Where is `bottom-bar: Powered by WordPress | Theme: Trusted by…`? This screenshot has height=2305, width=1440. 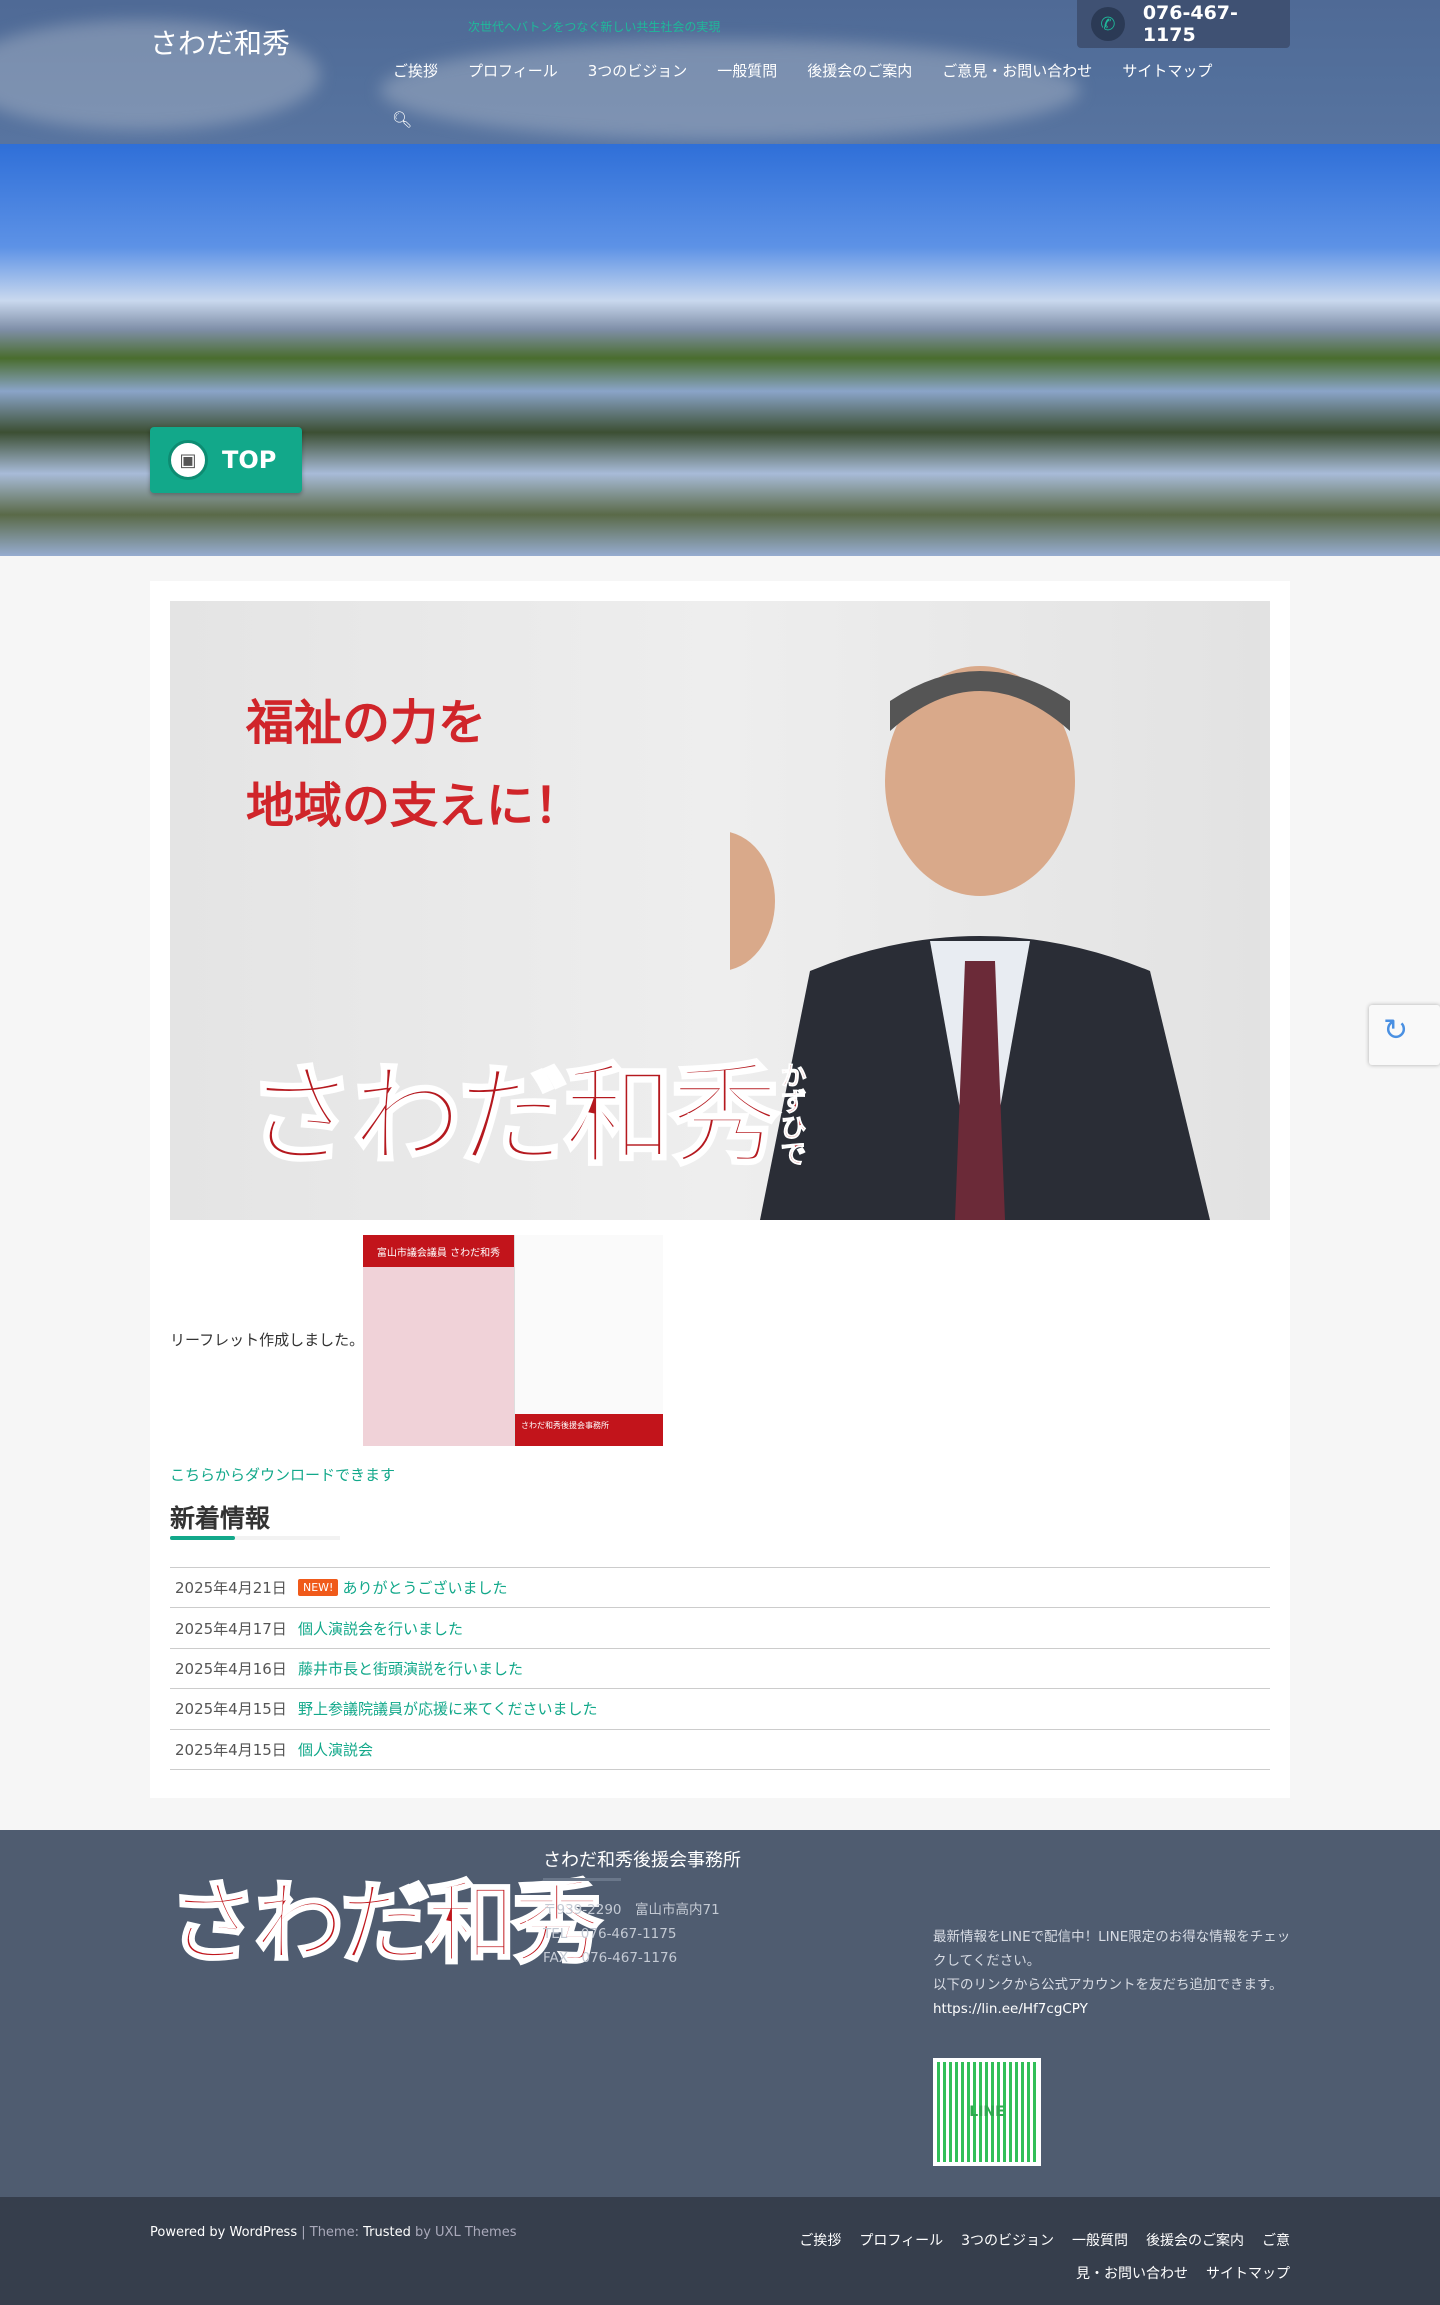 bottom-bar: Powered by WordPress | Theme: Trusted by… is located at coordinates (720, 2251).